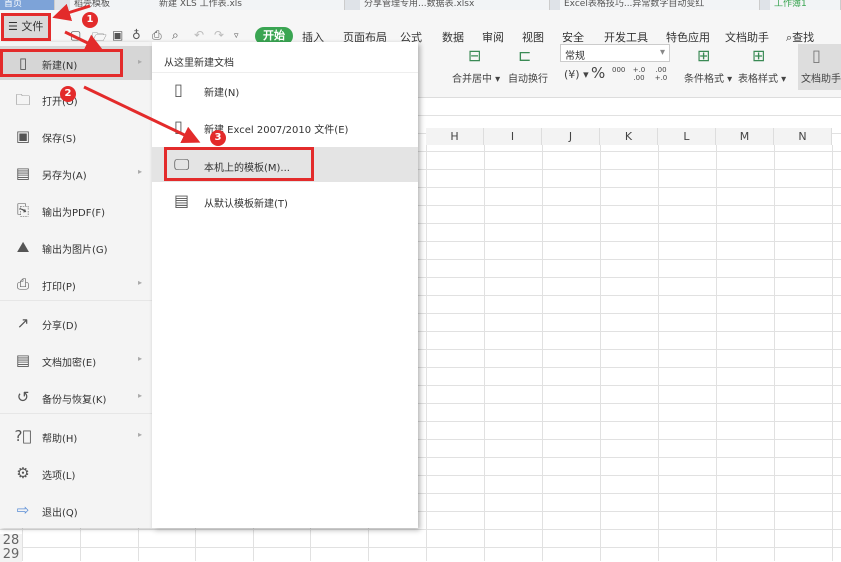 The height and width of the screenshot is (562, 841). I want to click on annotation-badge: 2, so click(68, 94).